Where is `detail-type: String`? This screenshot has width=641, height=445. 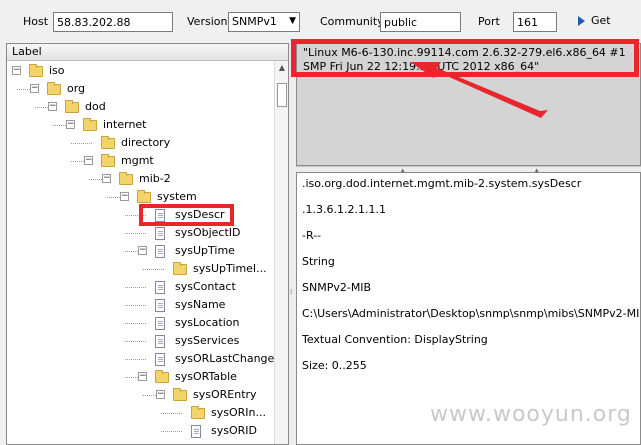
detail-type: String is located at coordinates (318, 261).